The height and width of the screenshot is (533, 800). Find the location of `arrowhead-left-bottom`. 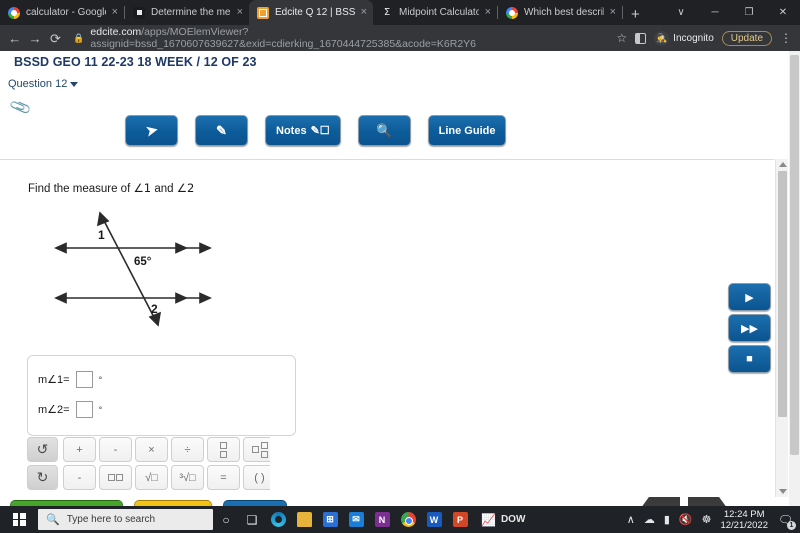

arrowhead-left-bottom is located at coordinates (60, 298).